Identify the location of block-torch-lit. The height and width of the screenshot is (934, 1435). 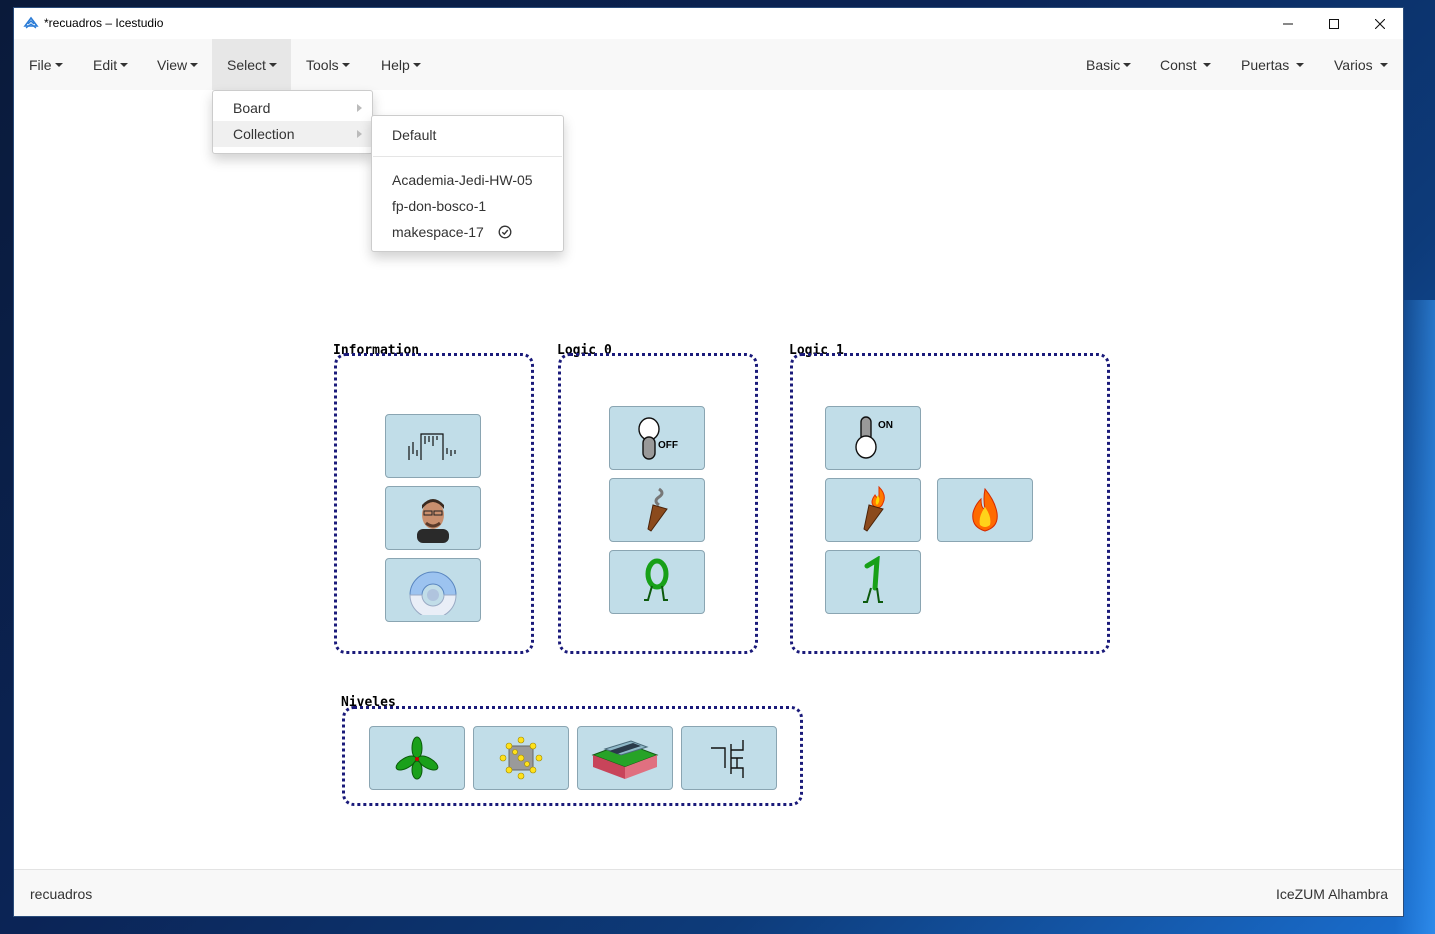
(873, 510).